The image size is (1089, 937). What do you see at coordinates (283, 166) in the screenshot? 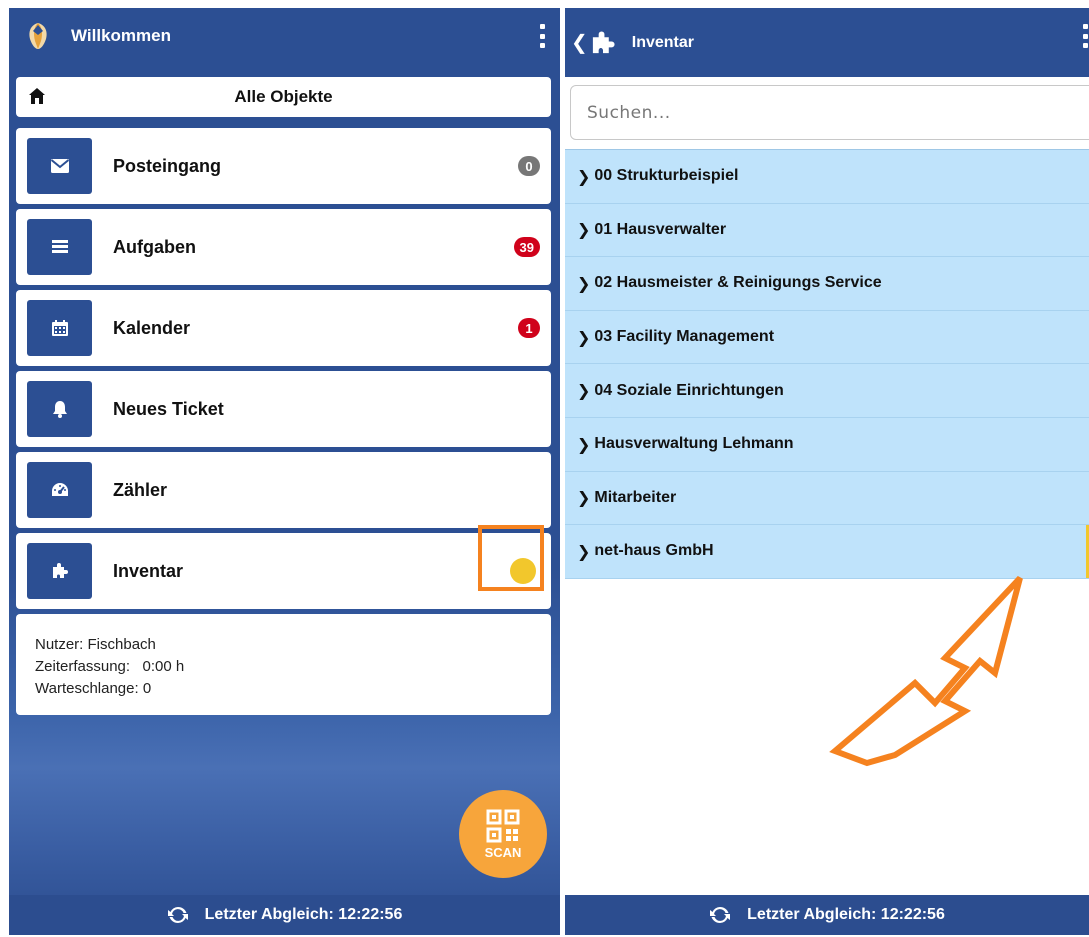
I see `menu-item-posteingang: Posteingang 0` at bounding box center [283, 166].